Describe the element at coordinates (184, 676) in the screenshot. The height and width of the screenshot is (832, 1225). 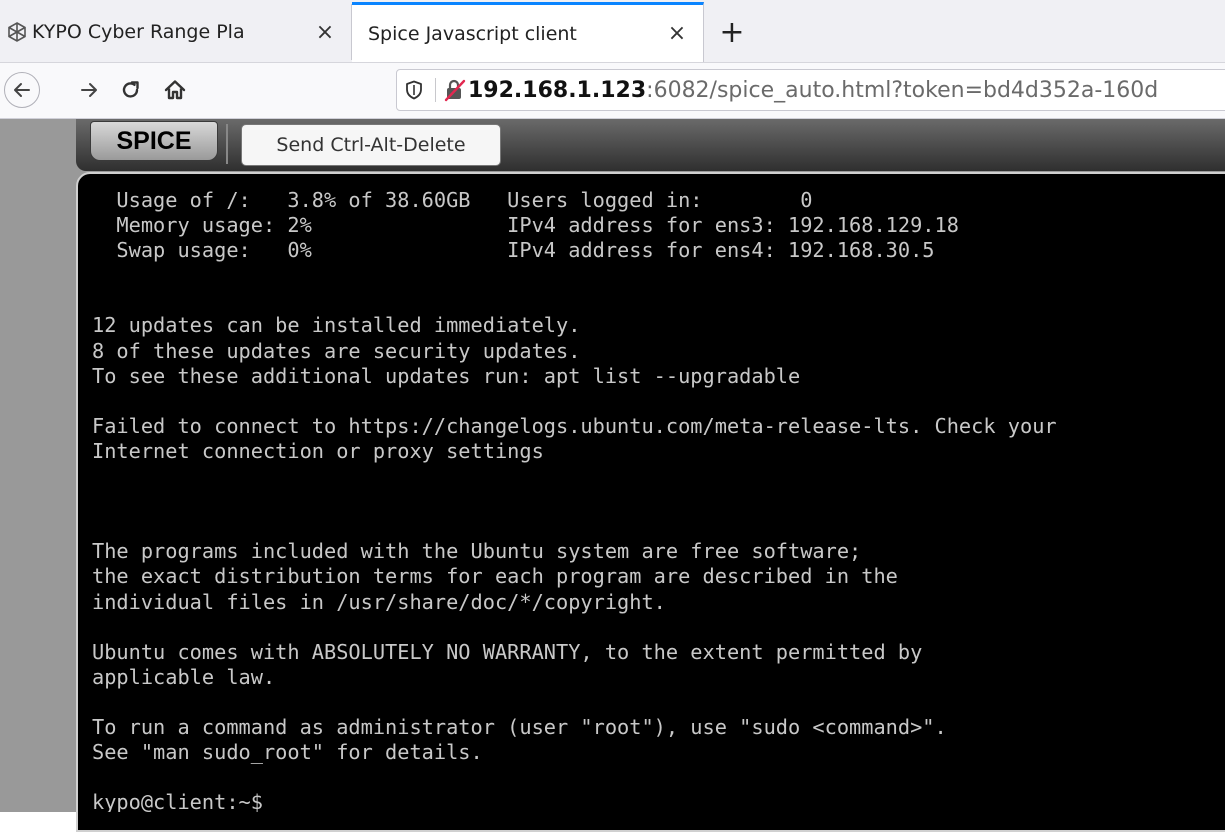
I see `terminal-line: applicable law.` at that location.